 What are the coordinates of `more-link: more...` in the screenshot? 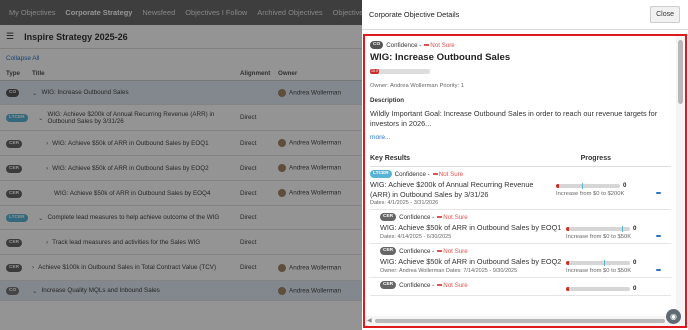 It's located at (520, 137).